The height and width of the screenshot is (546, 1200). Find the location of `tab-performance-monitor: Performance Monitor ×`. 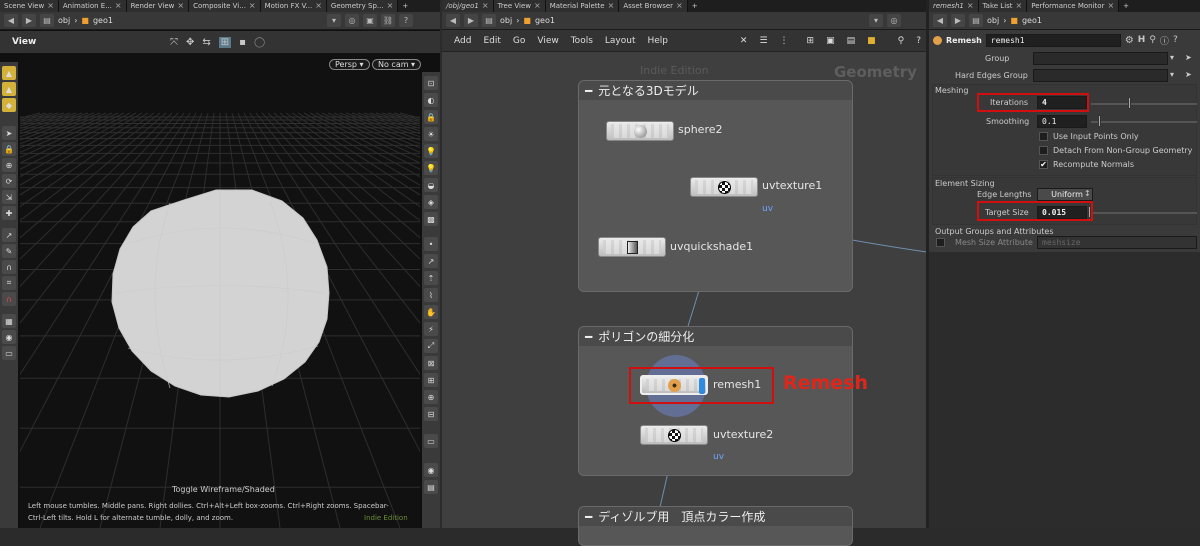

tab-performance-monitor: Performance Monitor × is located at coordinates (1073, 6).